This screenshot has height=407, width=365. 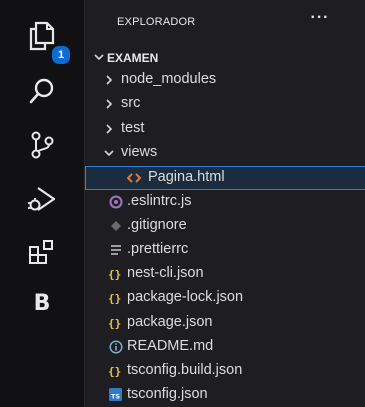 I want to click on tree-item-package-json: {} package.json, so click(x=225, y=323).